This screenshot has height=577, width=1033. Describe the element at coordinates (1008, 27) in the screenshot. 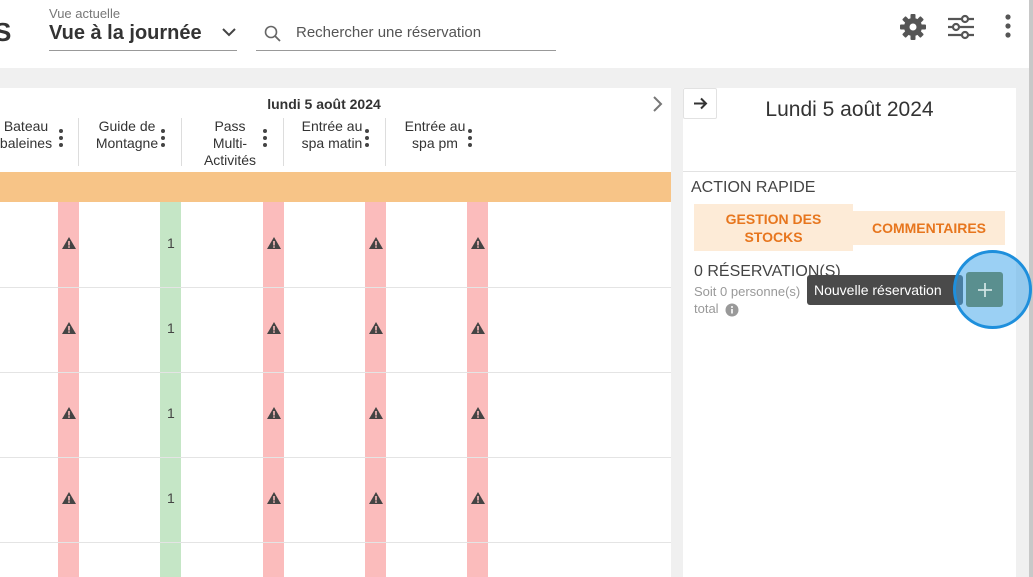

I see `more-vertical-icon` at that location.